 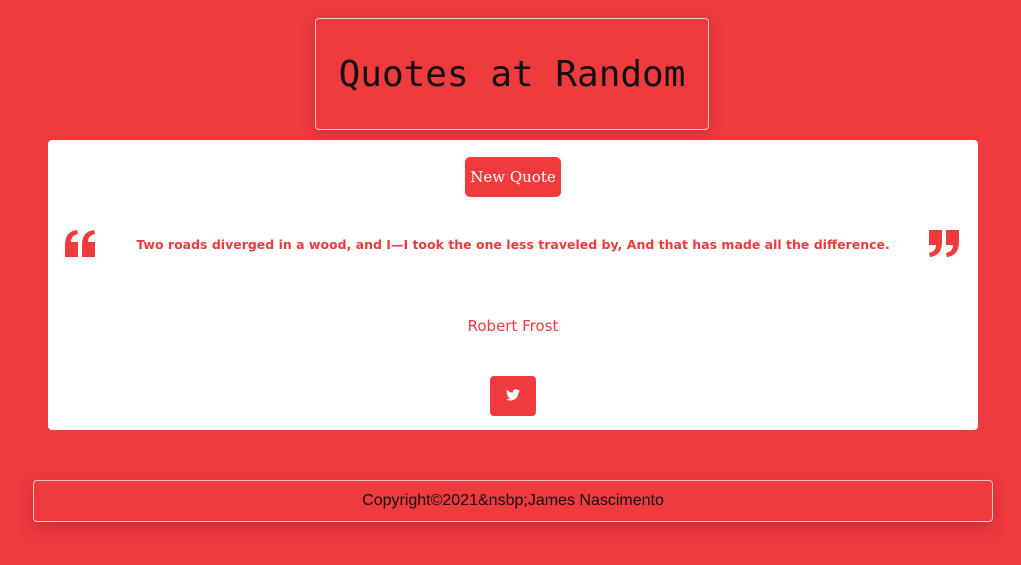 I want to click on tweet-button, so click(x=513, y=396).